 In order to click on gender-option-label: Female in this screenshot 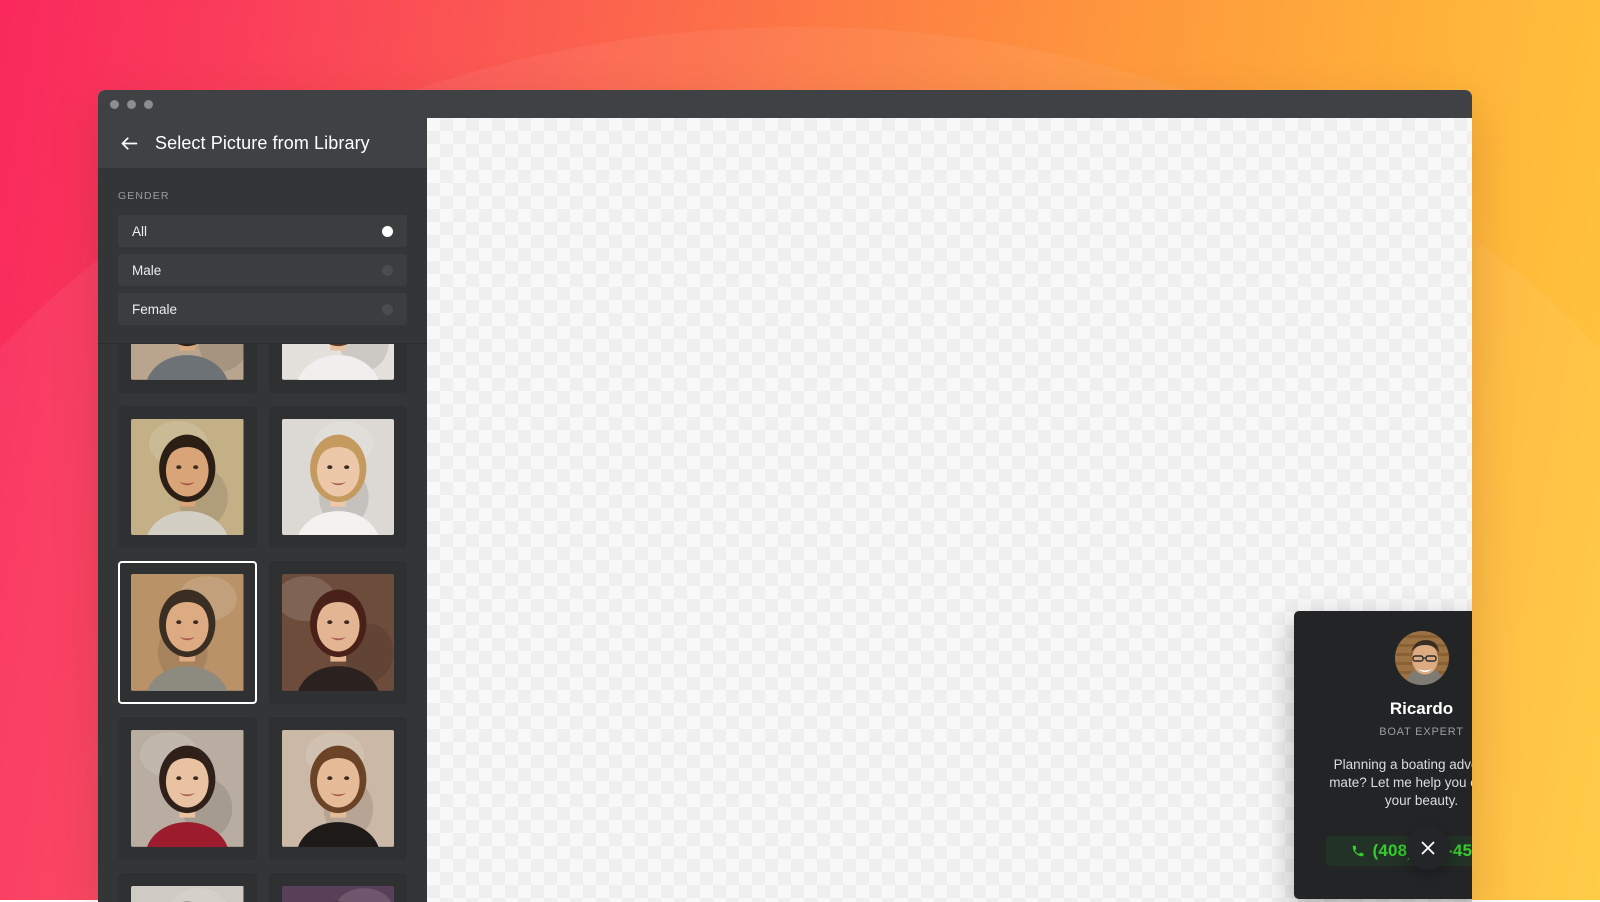, I will do `click(154, 309)`.